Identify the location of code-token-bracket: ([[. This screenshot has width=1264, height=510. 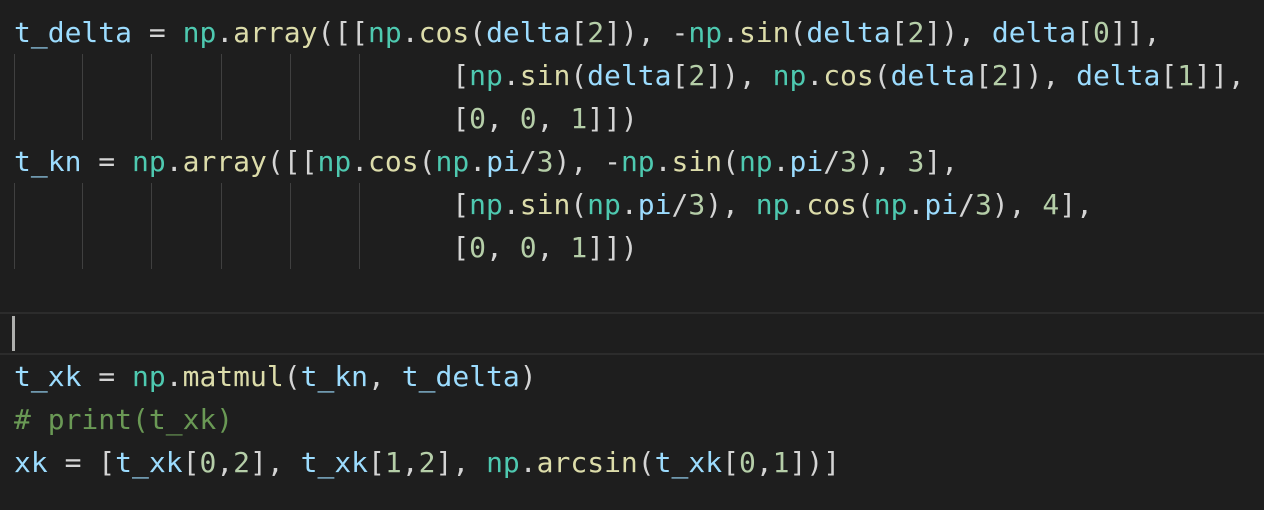
(343, 32).